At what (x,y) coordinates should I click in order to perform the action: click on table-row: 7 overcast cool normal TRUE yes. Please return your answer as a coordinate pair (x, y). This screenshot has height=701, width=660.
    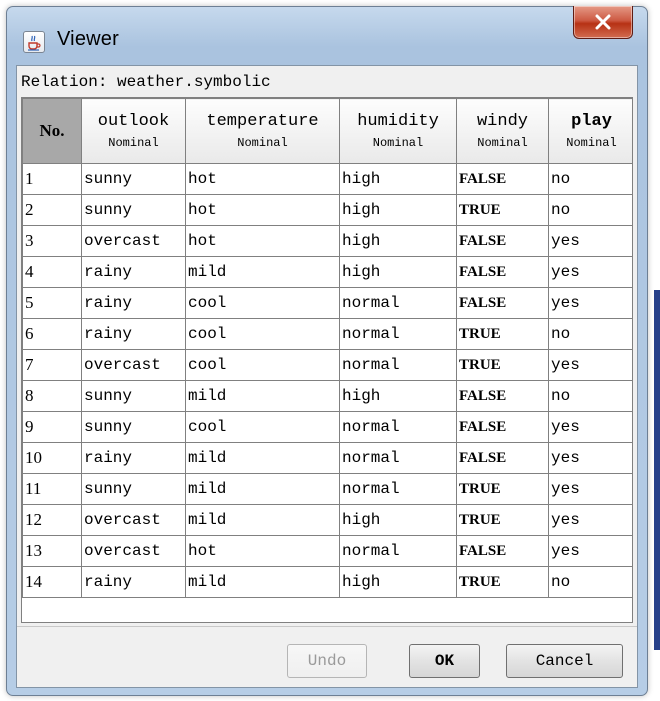
    Looking at the image, I should click on (327, 365).